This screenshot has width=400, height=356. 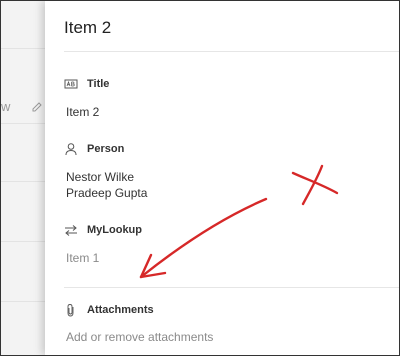 What do you see at coordinates (114, 230) in the screenshot?
I see `field-mylookup-label: MyLookup` at bounding box center [114, 230].